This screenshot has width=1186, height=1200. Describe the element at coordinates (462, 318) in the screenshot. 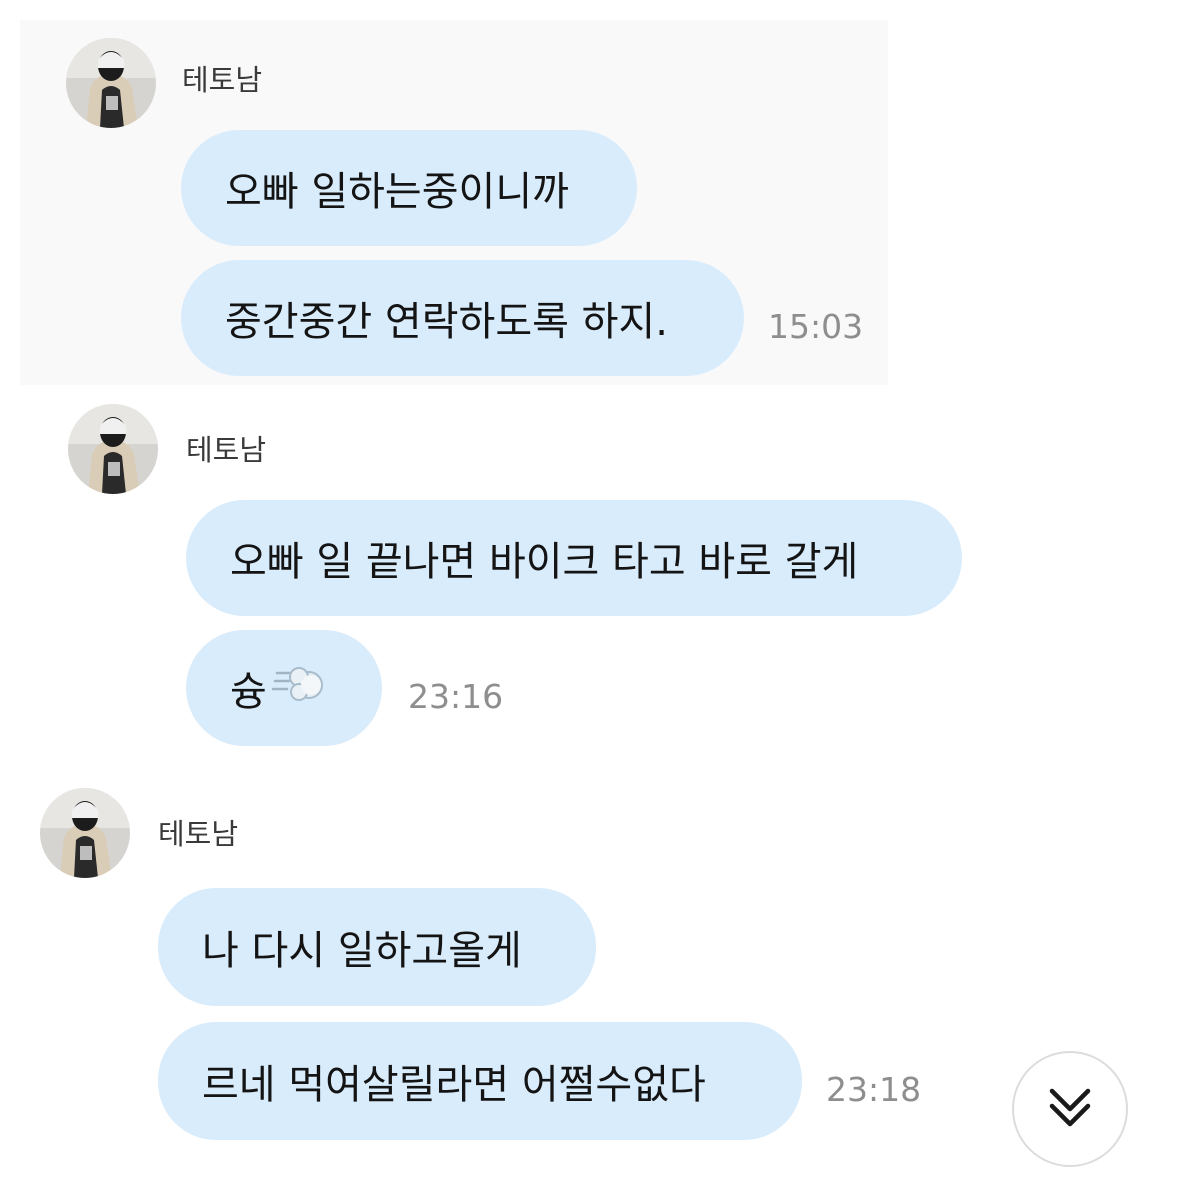

I see `message-bubble: 중간중간 연락하도록 하지.` at that location.